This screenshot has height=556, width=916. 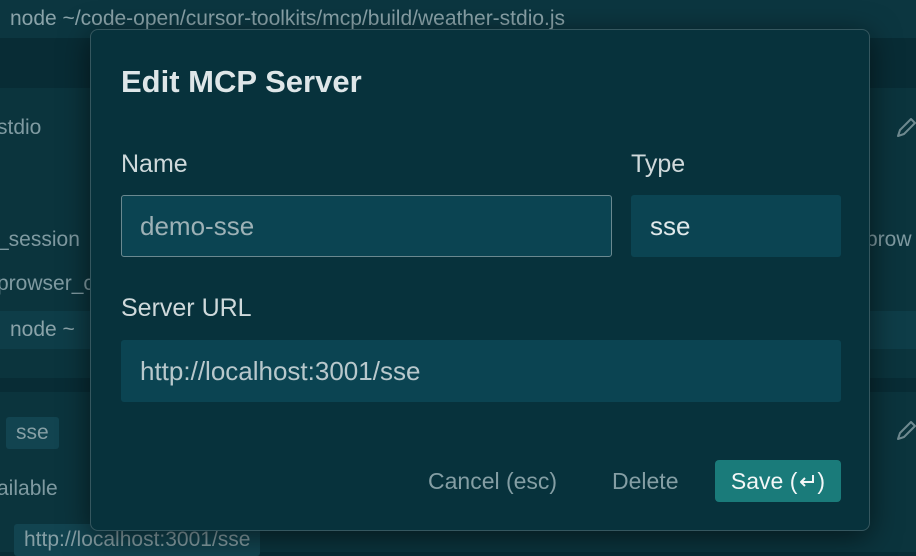 What do you see at coordinates (186, 308) in the screenshot?
I see `server-url-label: Server URL` at bounding box center [186, 308].